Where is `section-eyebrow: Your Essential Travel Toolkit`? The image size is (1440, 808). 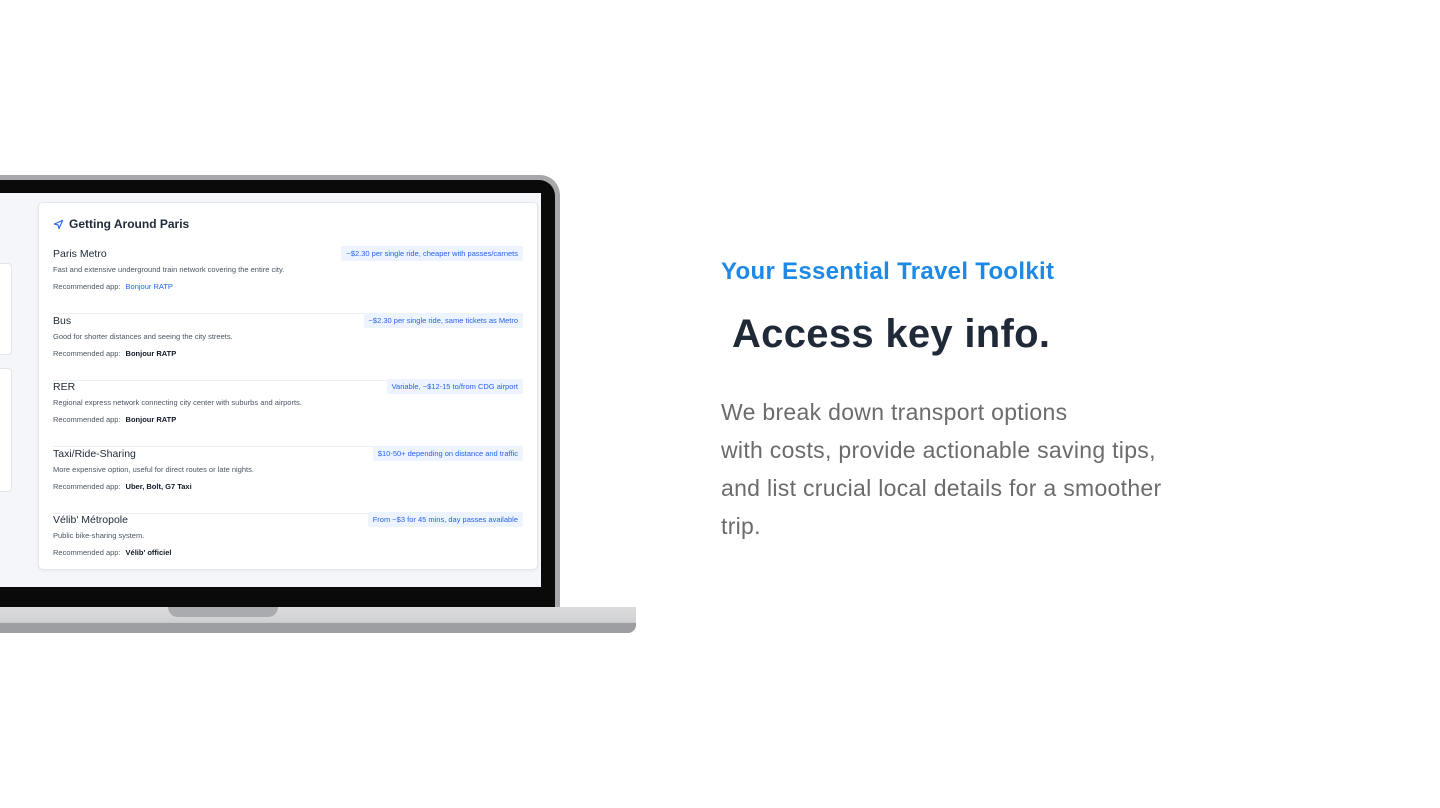
section-eyebrow: Your Essential Travel Toolkit is located at coordinates (888, 271).